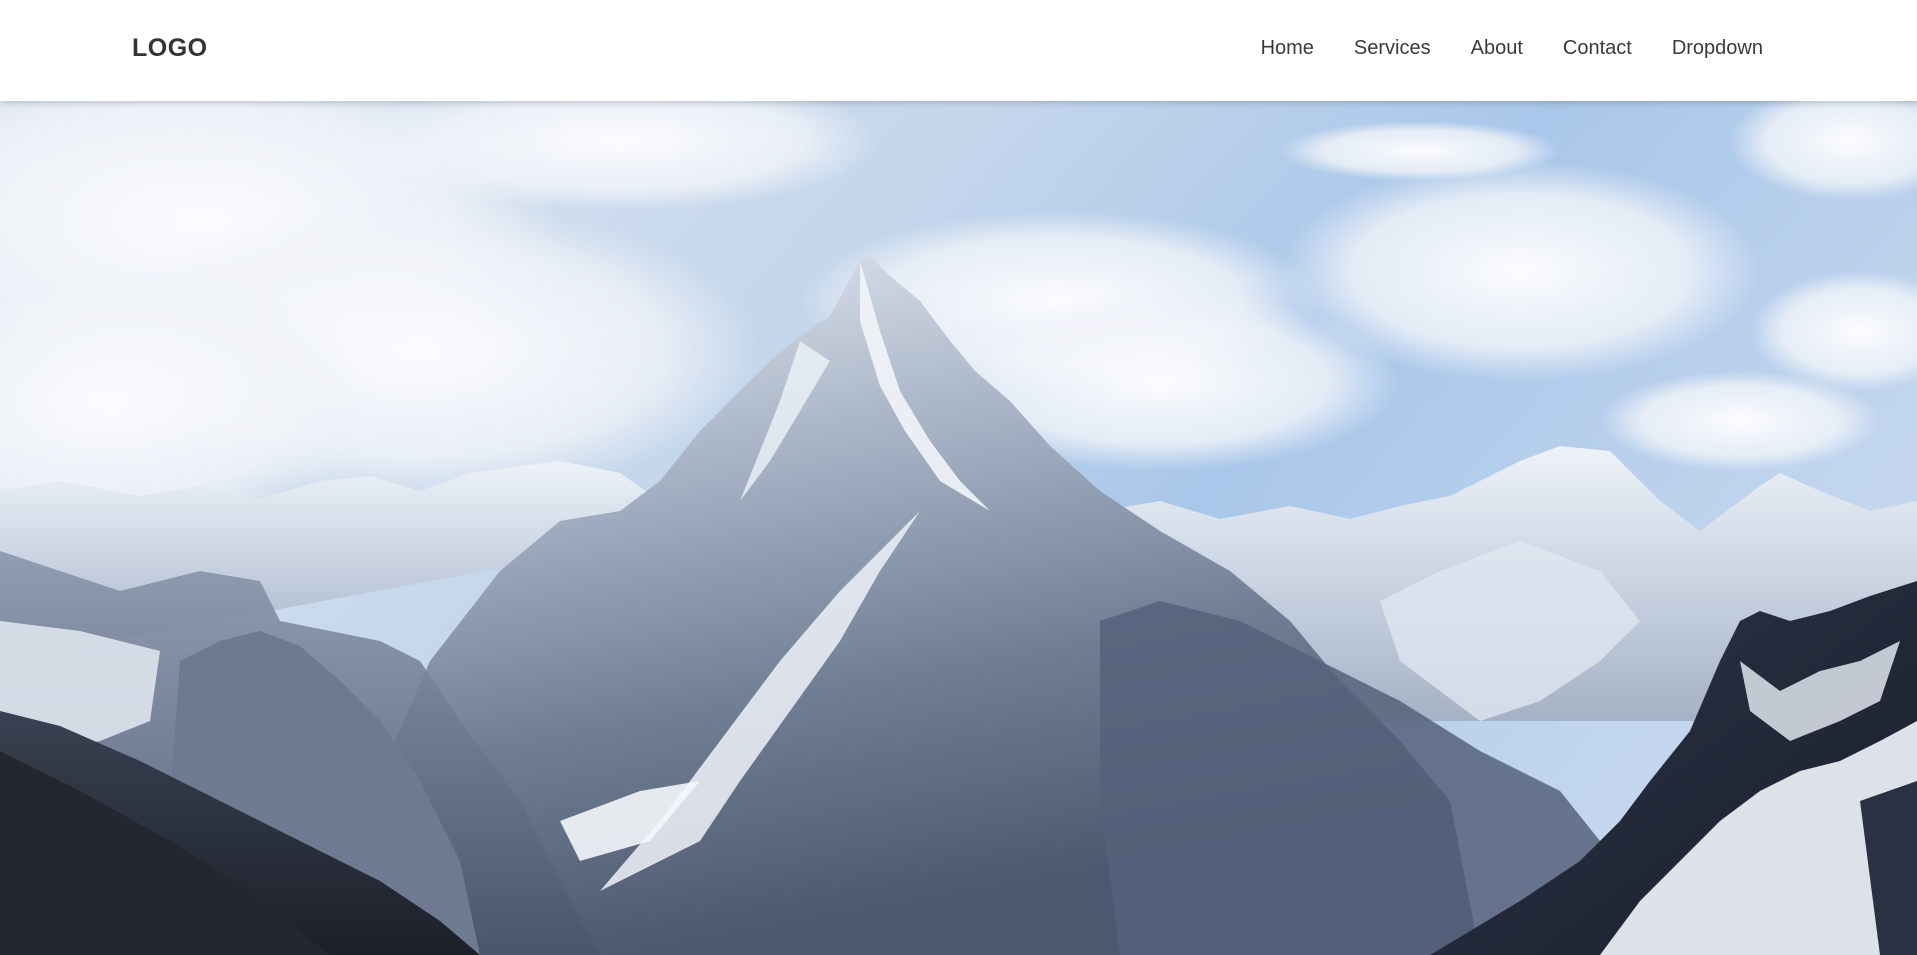 This screenshot has width=1917, height=955. Describe the element at coordinates (1287, 48) in the screenshot. I see `nav-home-link: Home` at that location.